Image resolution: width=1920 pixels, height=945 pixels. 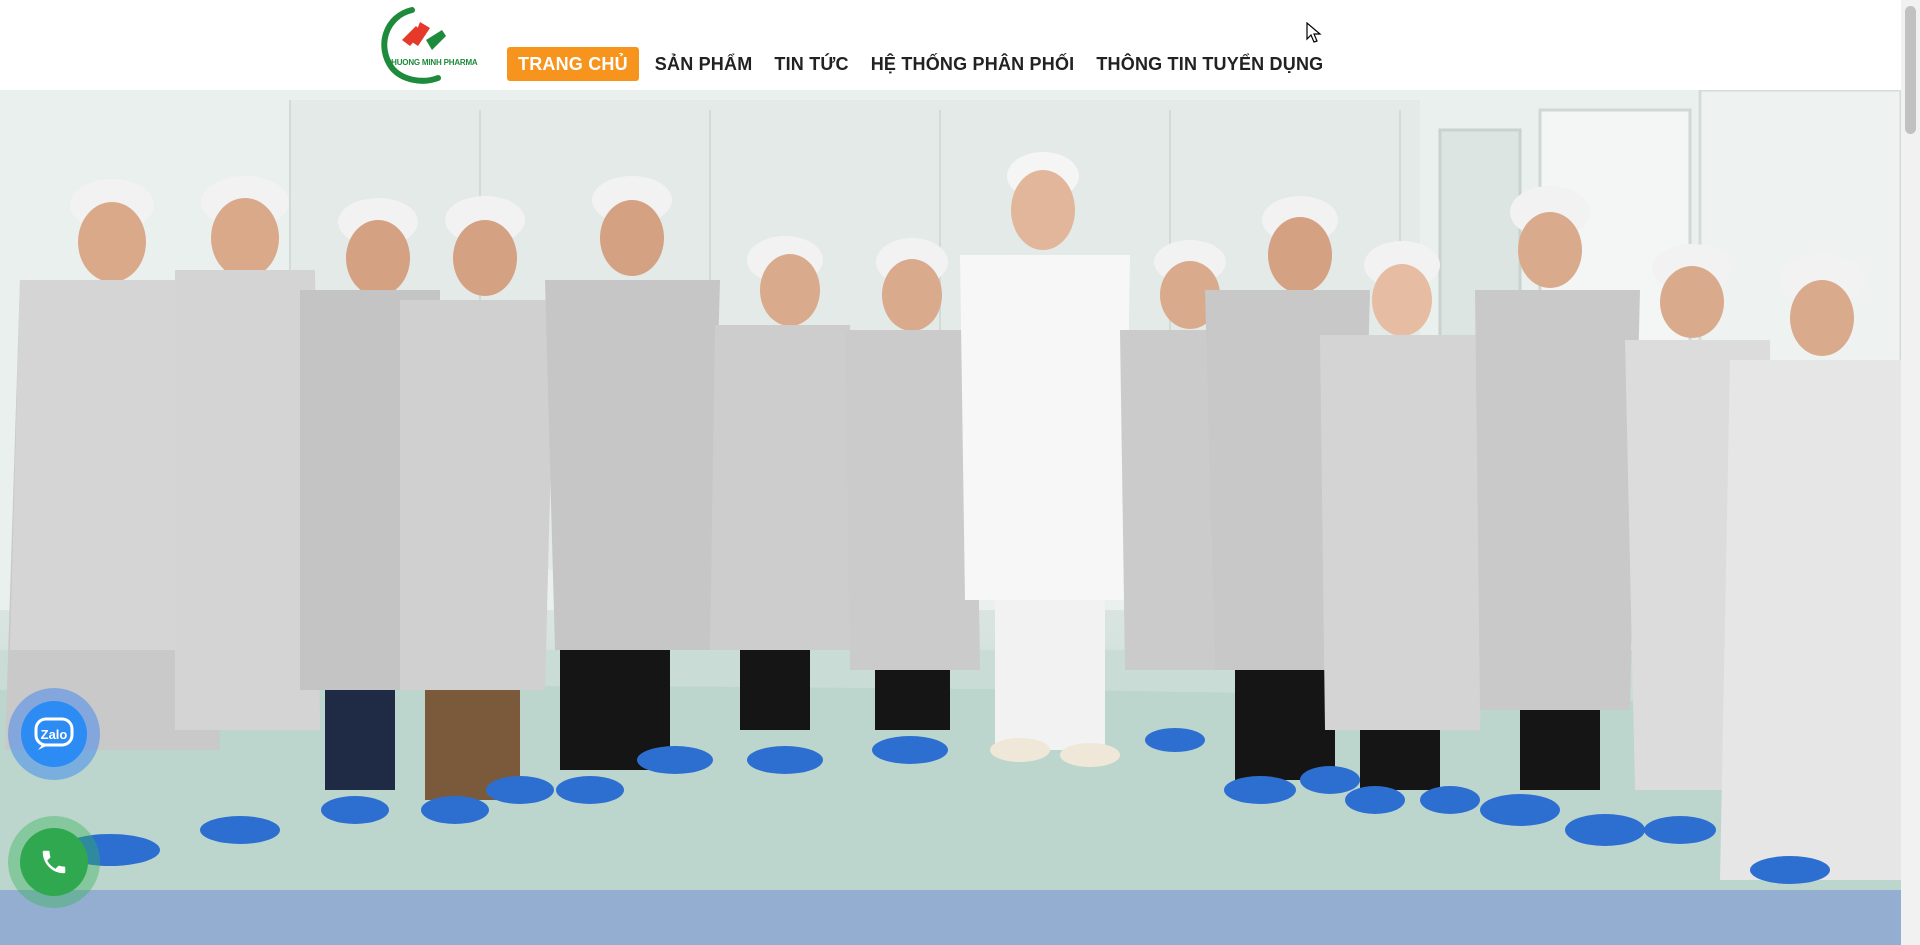 I want to click on zalo-icon: Zalo, so click(x=54, y=734).